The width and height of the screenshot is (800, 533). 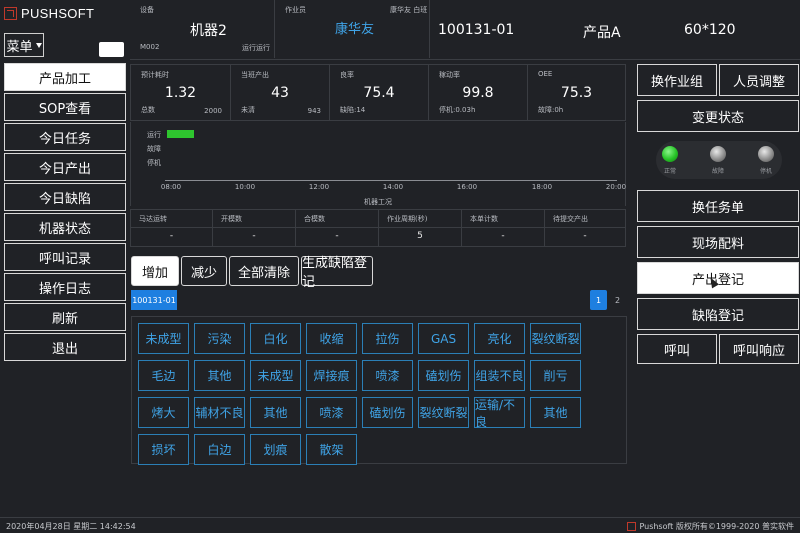 I want to click on menu-dropdown: 菜单, so click(x=24, y=45).